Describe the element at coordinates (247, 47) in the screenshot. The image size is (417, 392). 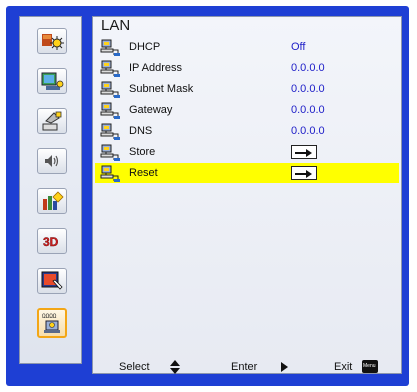
I see `menu-row-dhcp: DHCP Off` at that location.